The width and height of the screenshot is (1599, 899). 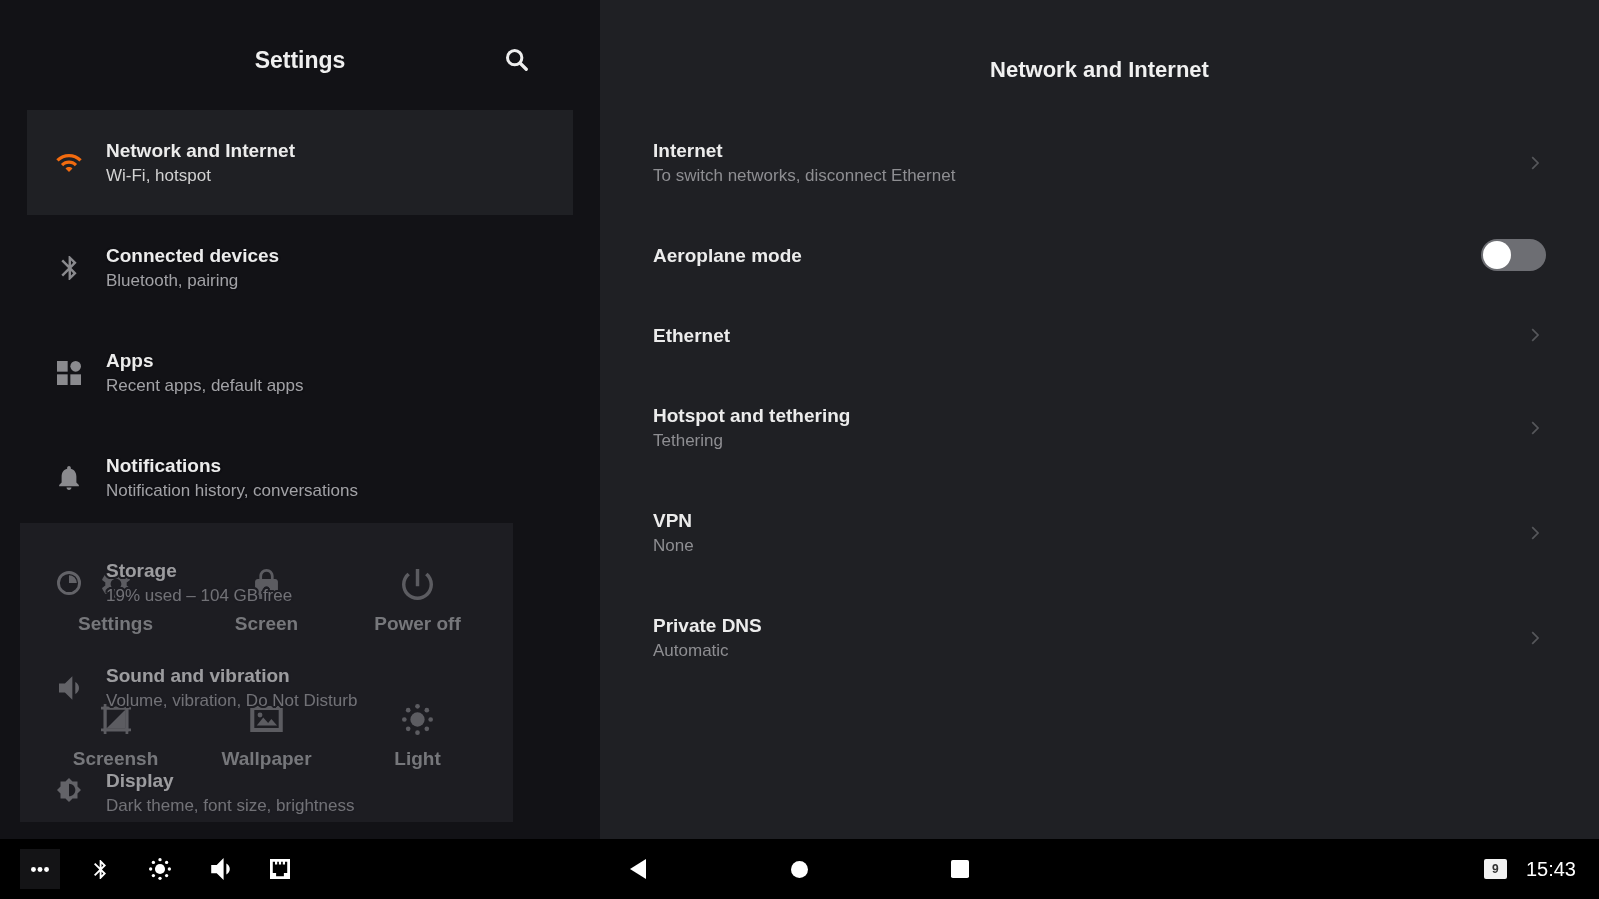 I want to click on sidebar-item: Sound and vibration Volume, vibration, Do Not Disturb, so click(x=300, y=687).